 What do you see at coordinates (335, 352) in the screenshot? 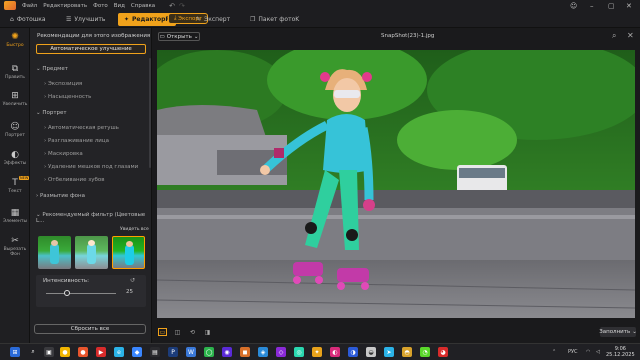
I see `app-icon: ◐` at bounding box center [335, 352].